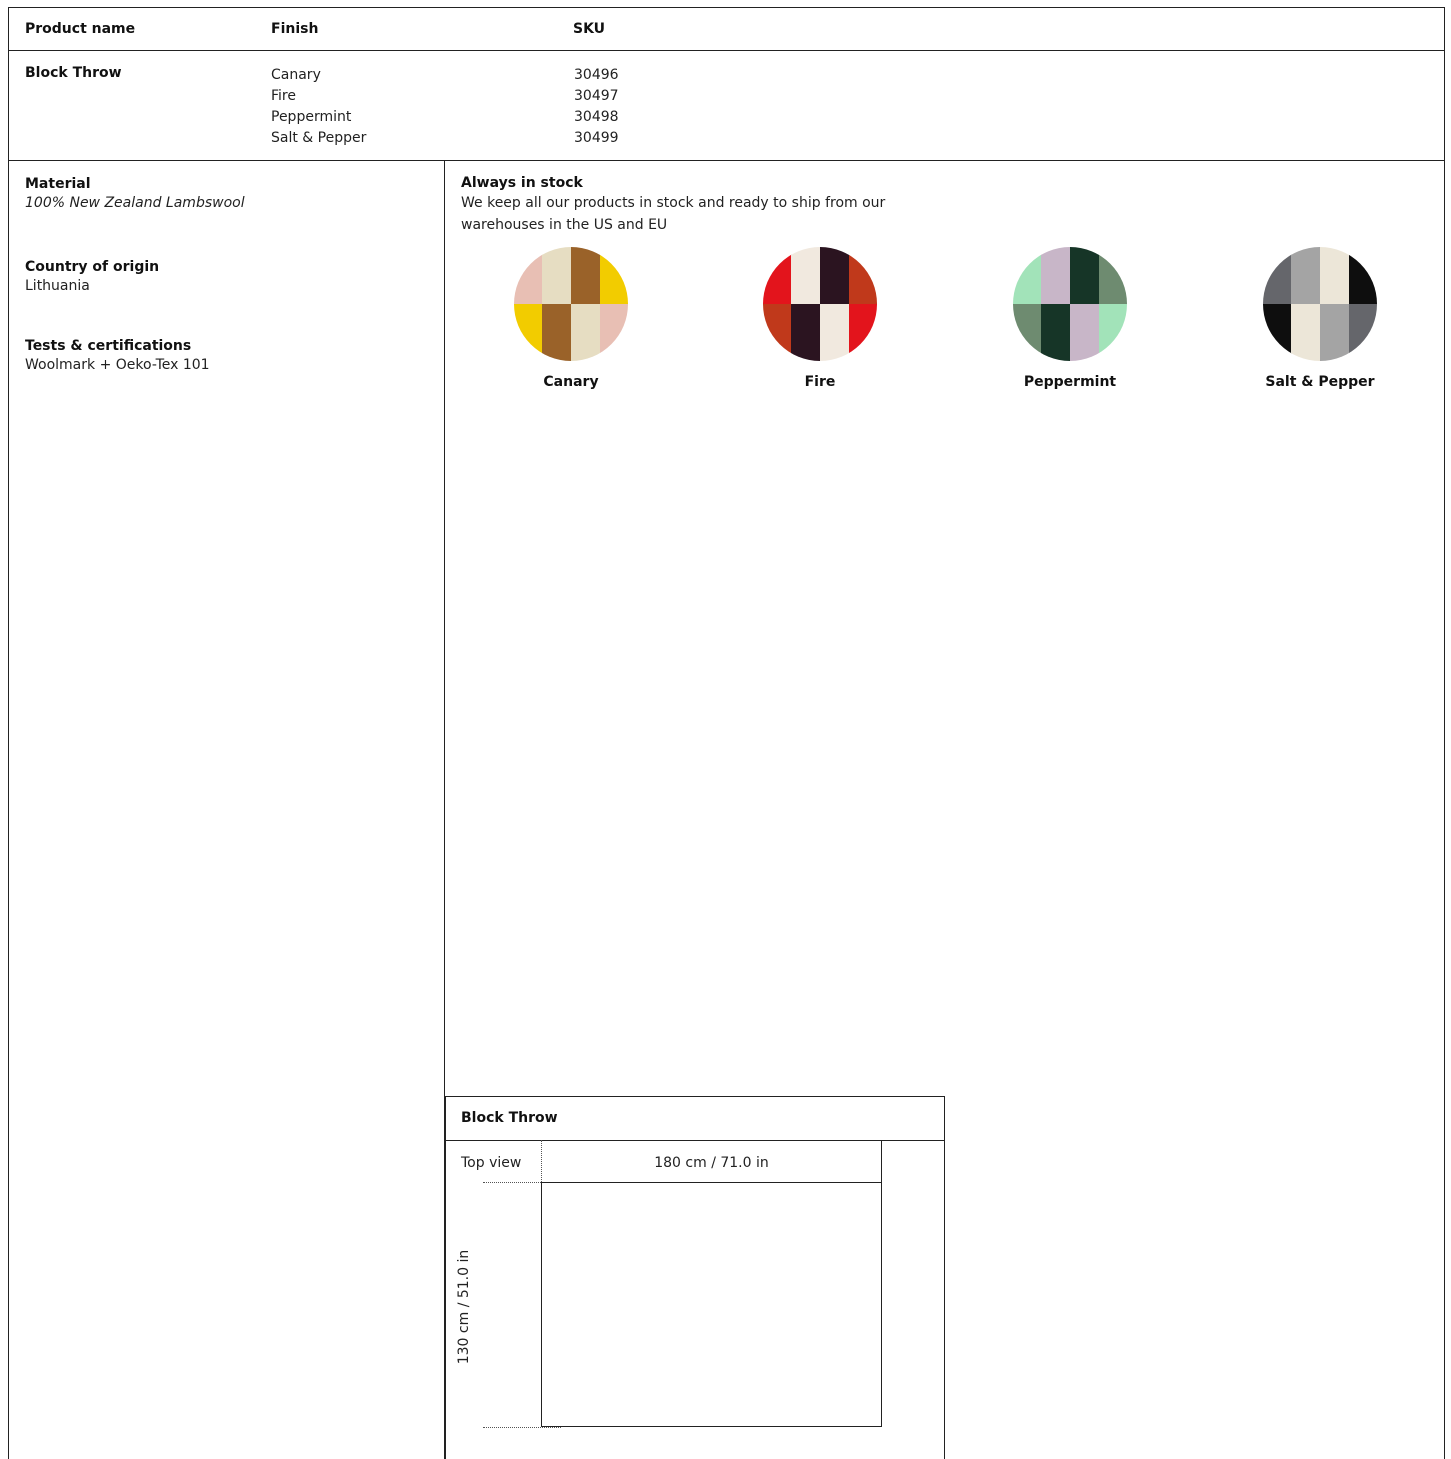 The image size is (1451, 1459). What do you see at coordinates (945, 326) in the screenshot?
I see `finish-swatches: Canary Fire Peppermint Salt & Pepper` at bounding box center [945, 326].